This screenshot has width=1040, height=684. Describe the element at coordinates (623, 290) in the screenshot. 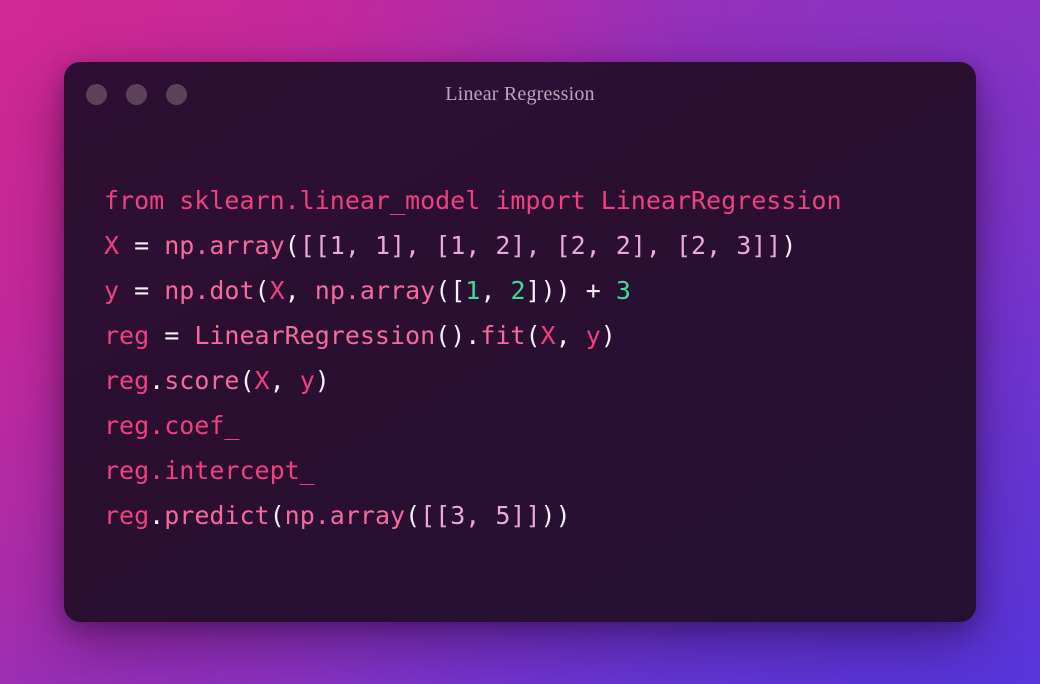

I see `code-token: 3` at that location.